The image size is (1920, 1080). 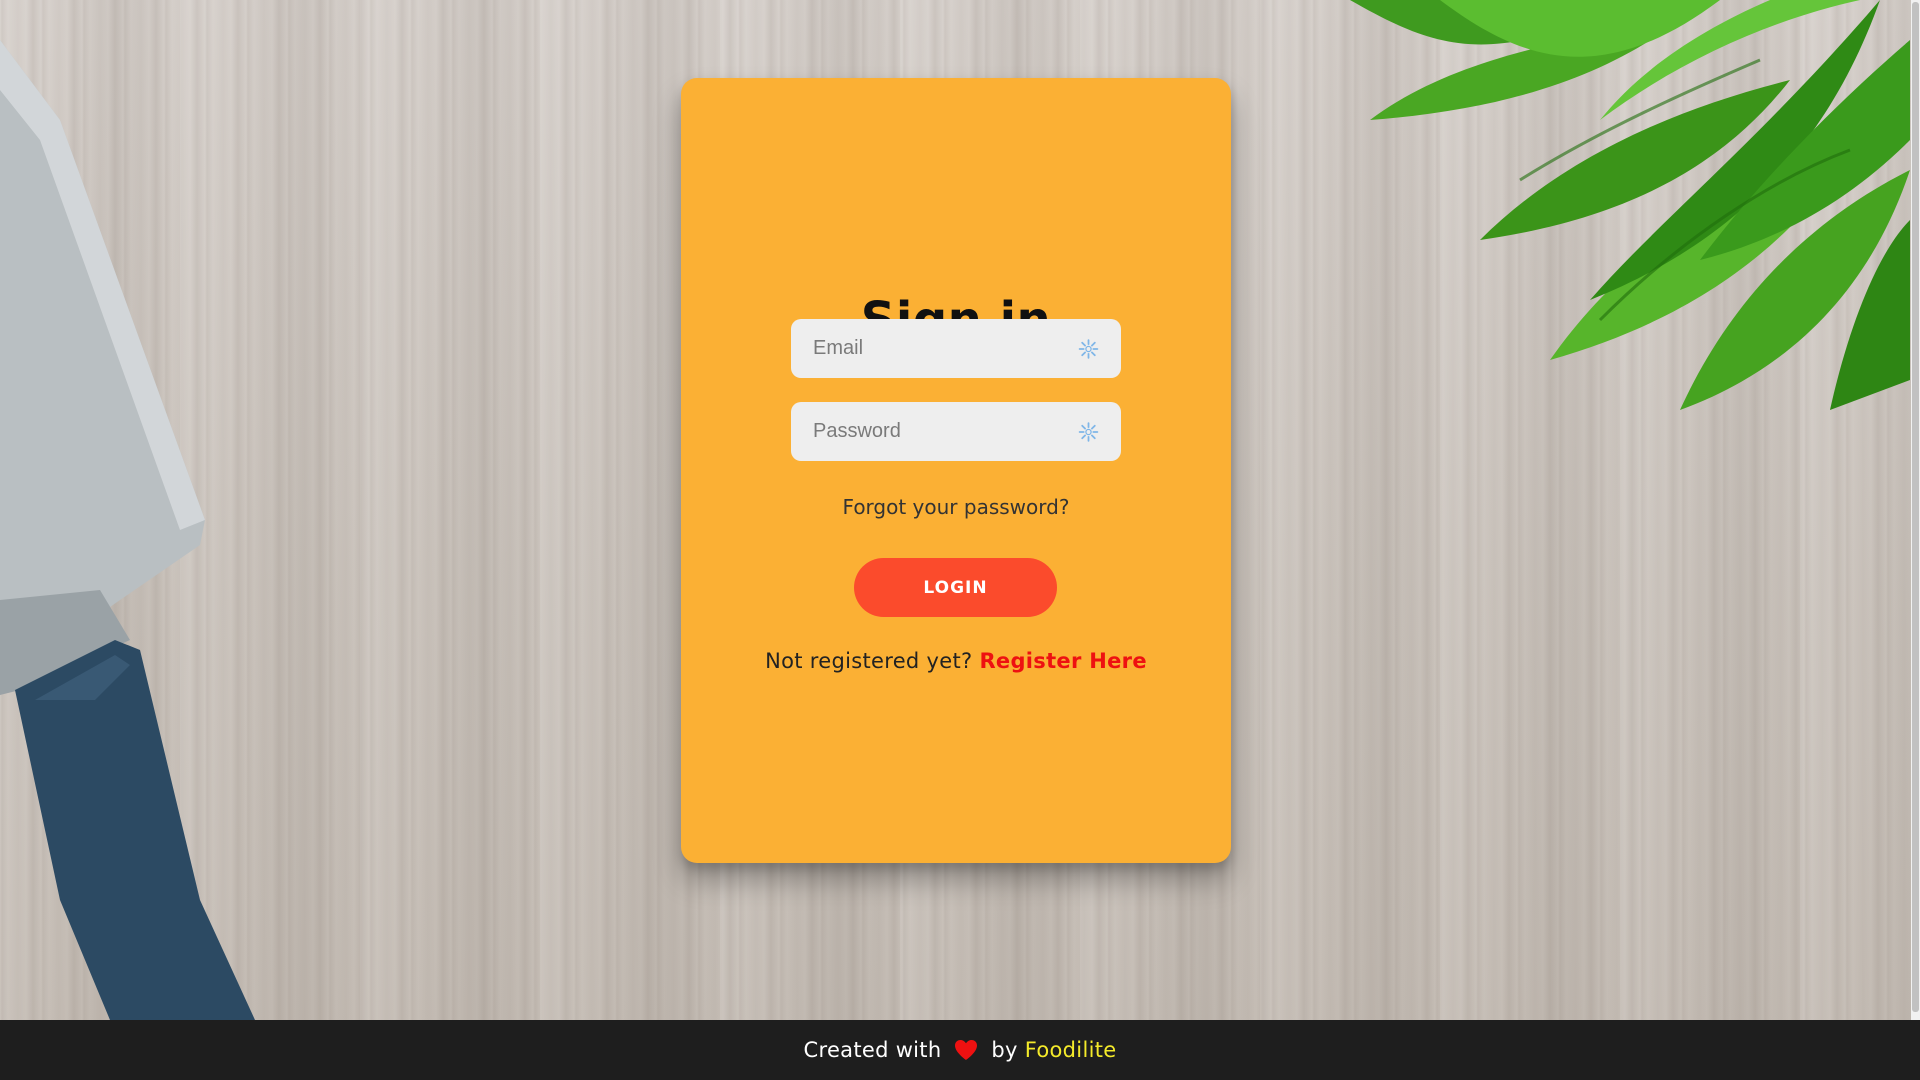 What do you see at coordinates (966, 1050) in the screenshot?
I see `heart-icon` at bounding box center [966, 1050].